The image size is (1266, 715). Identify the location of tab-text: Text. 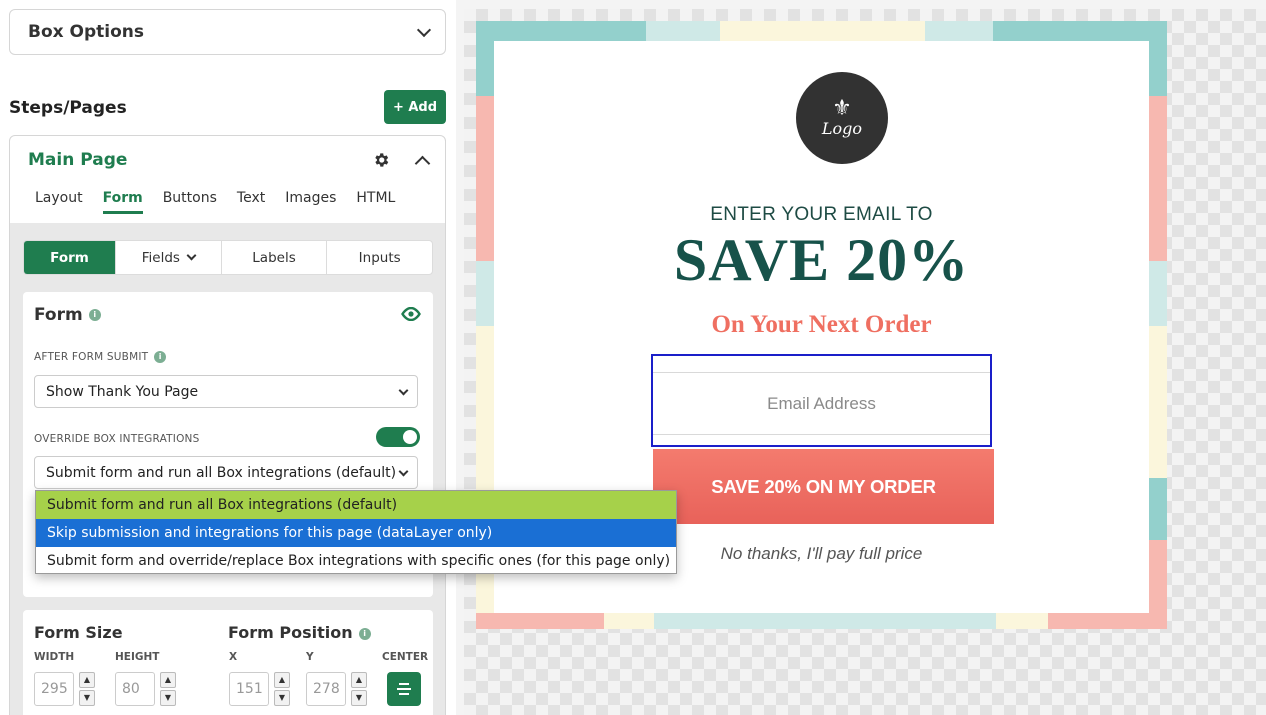
(251, 202).